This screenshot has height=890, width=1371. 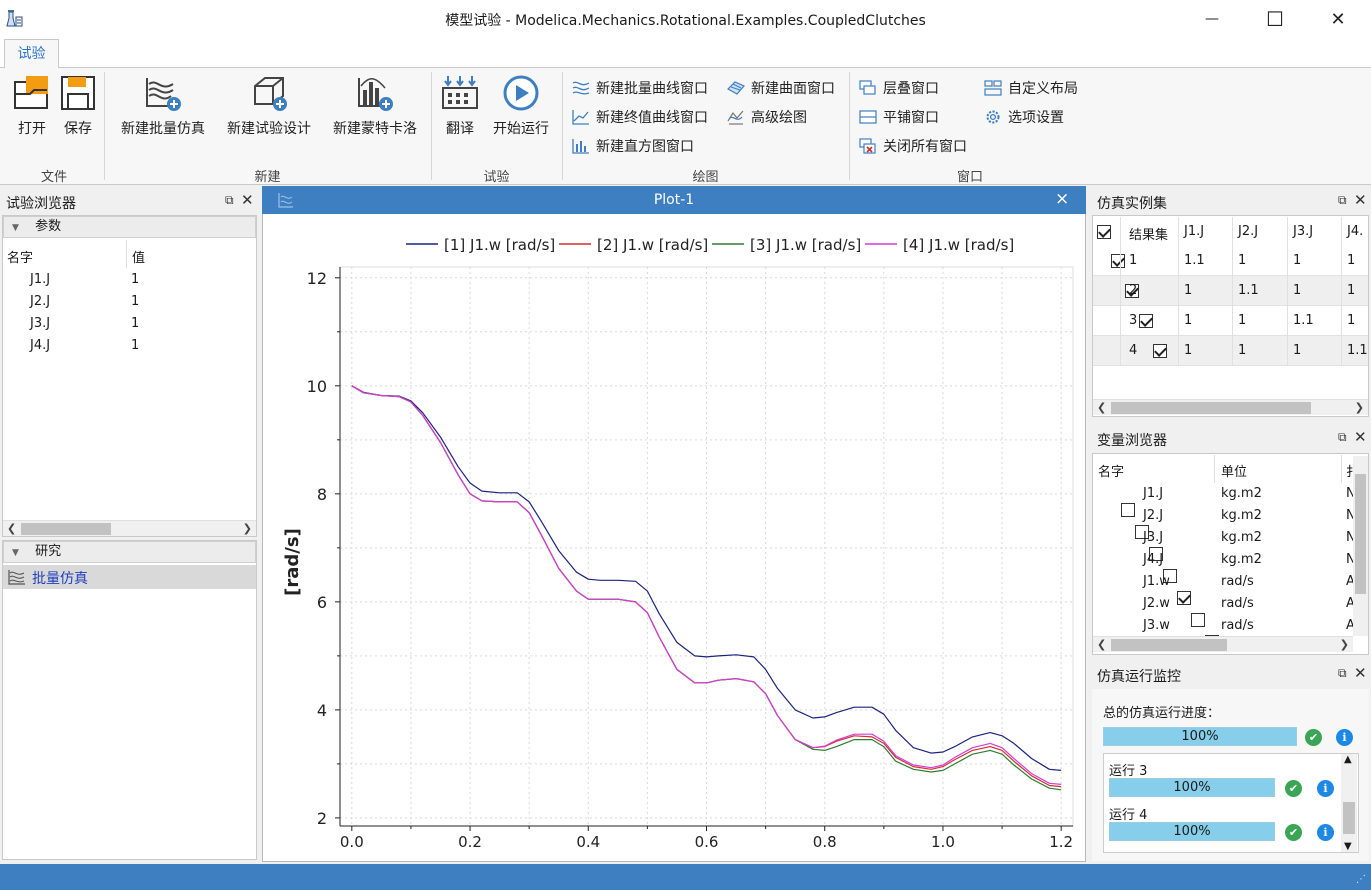 I want to click on group-label-file: 文件, so click(x=53, y=177).